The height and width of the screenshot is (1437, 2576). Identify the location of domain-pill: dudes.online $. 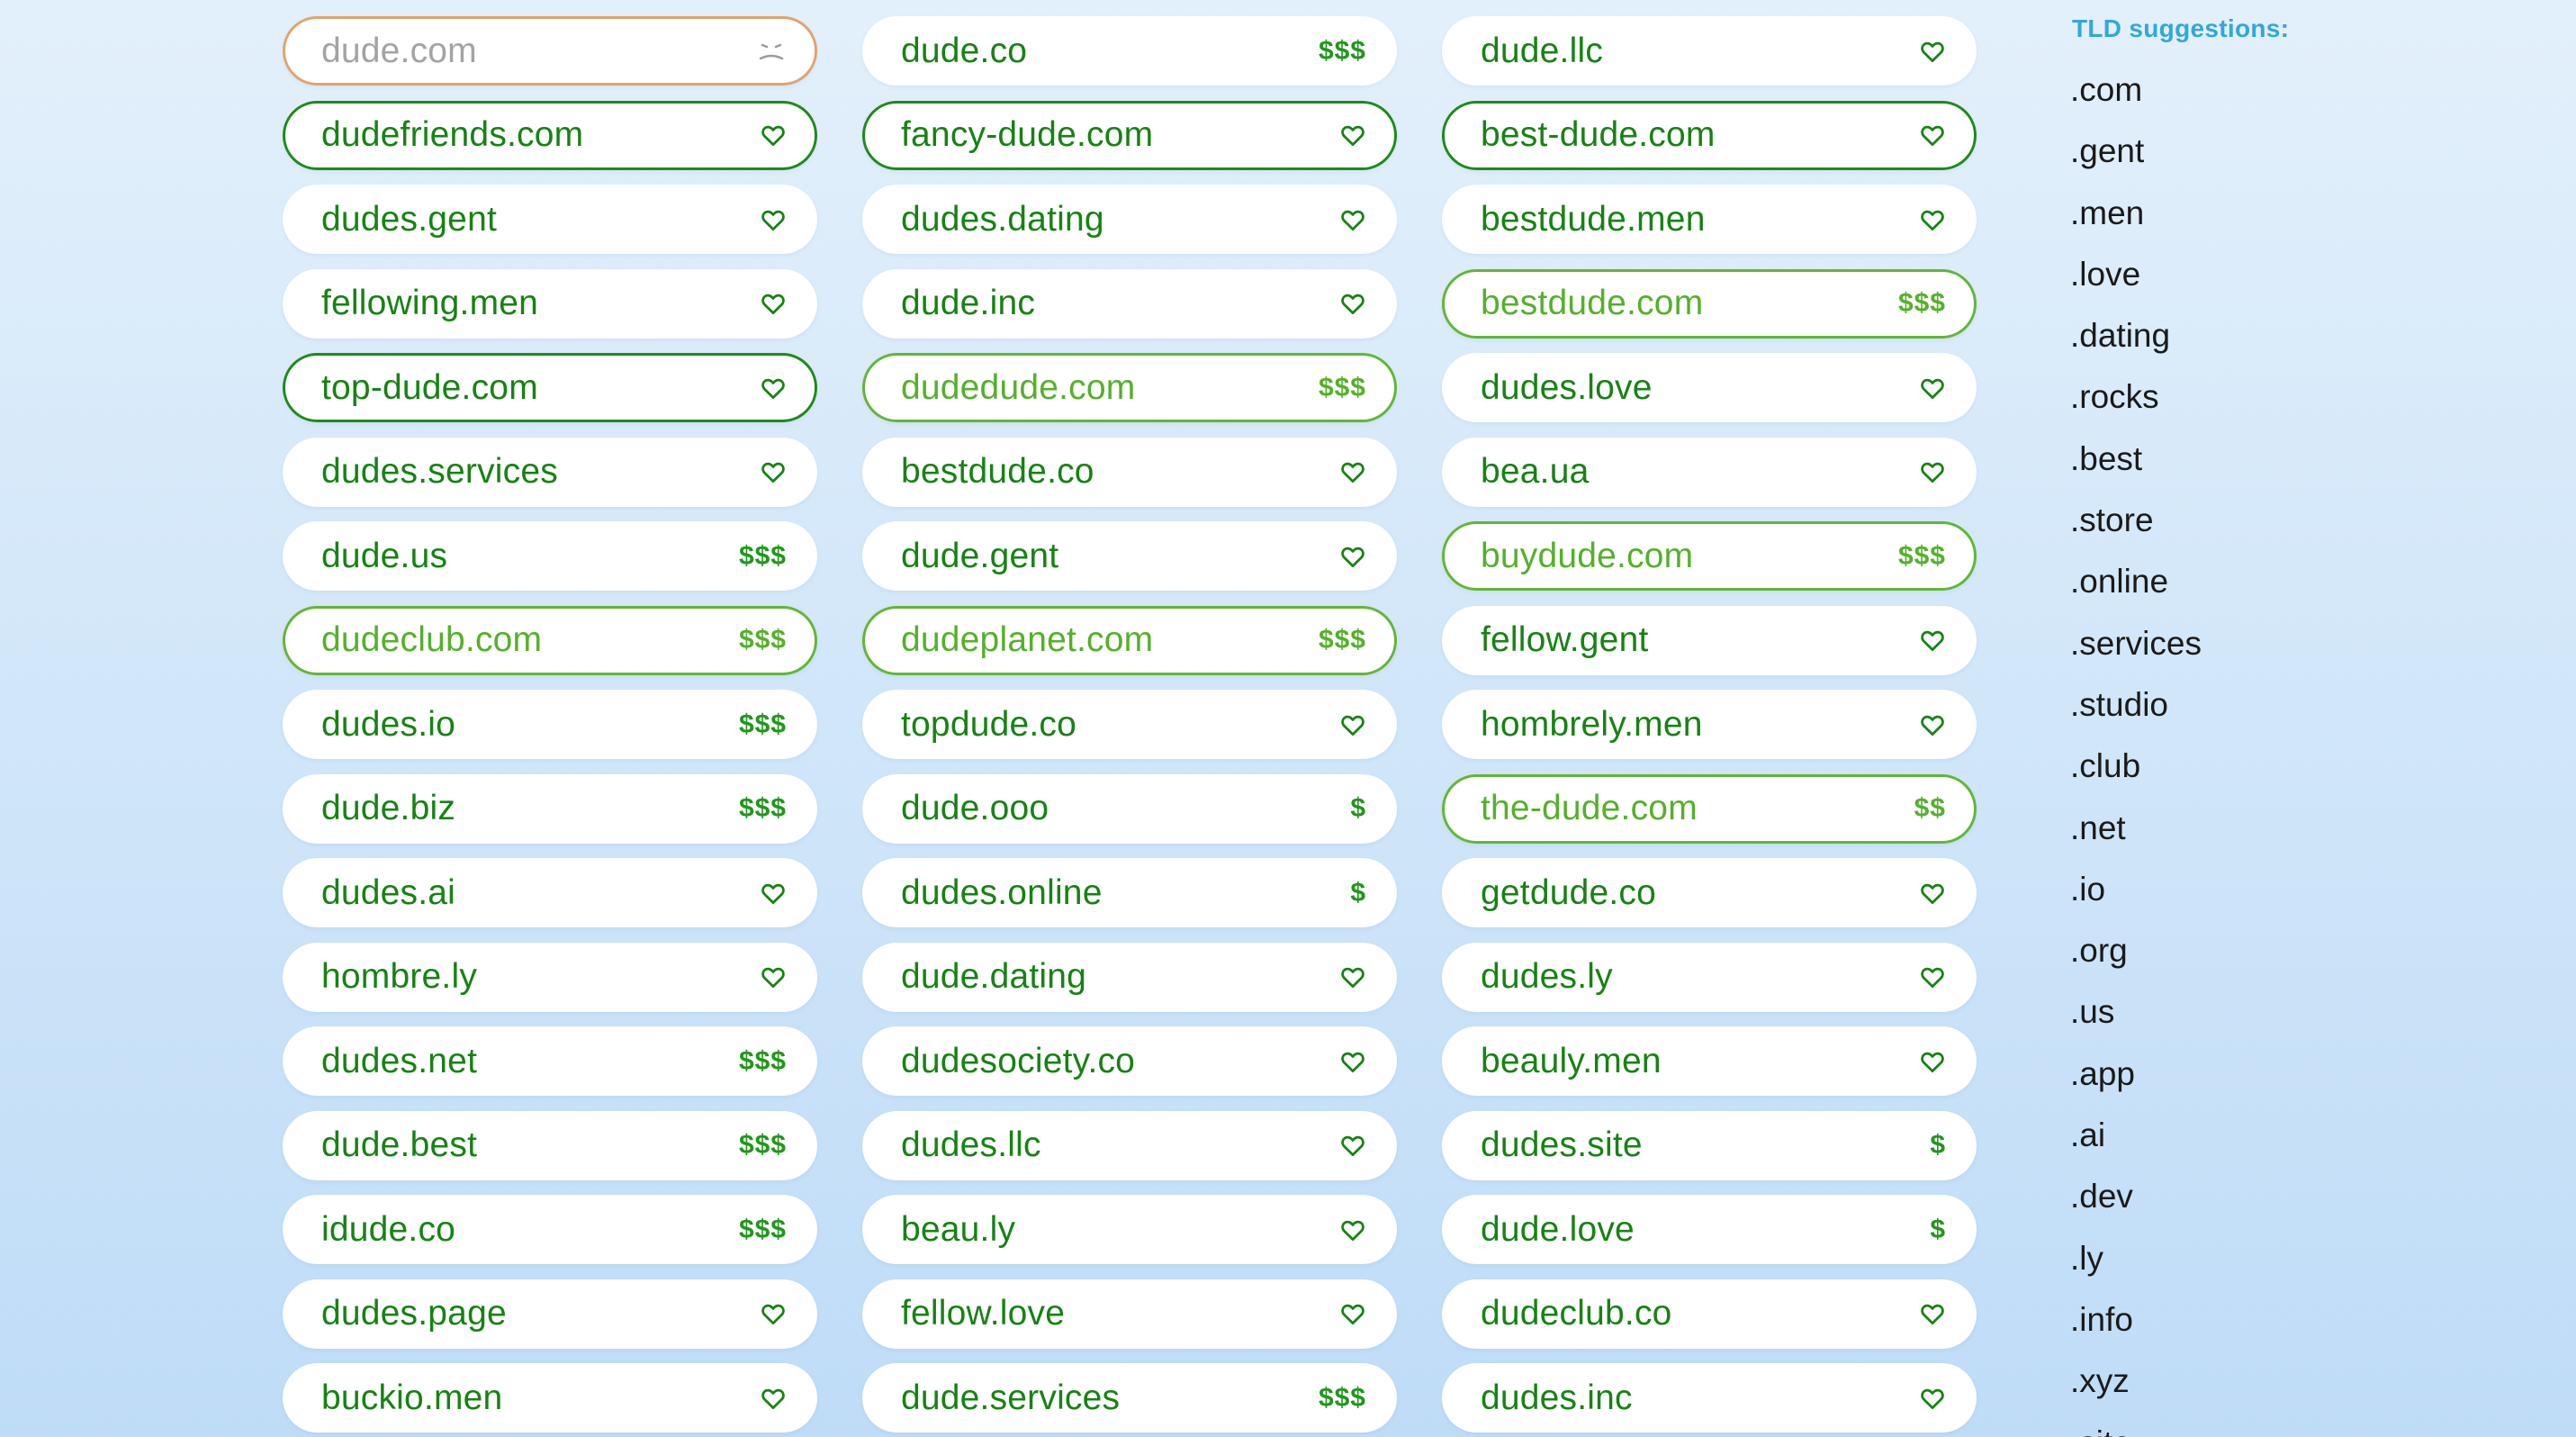
(1129, 892).